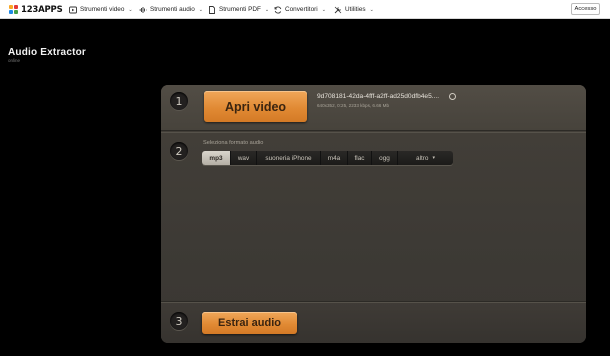 The width and height of the screenshot is (610, 356). What do you see at coordinates (179, 151) in the screenshot?
I see `step-number-2: 2` at bounding box center [179, 151].